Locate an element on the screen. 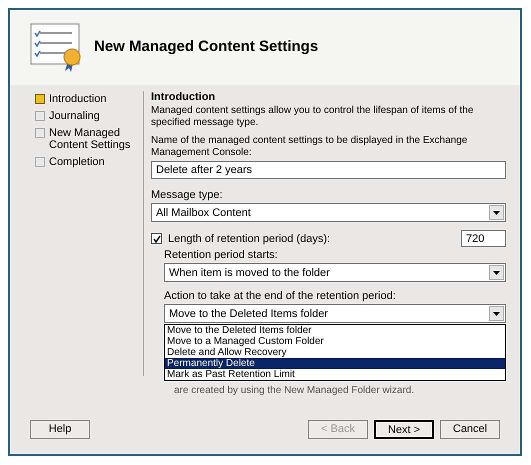 The height and width of the screenshot is (465, 531). name-input-field: Delete after 2 years is located at coordinates (328, 170).